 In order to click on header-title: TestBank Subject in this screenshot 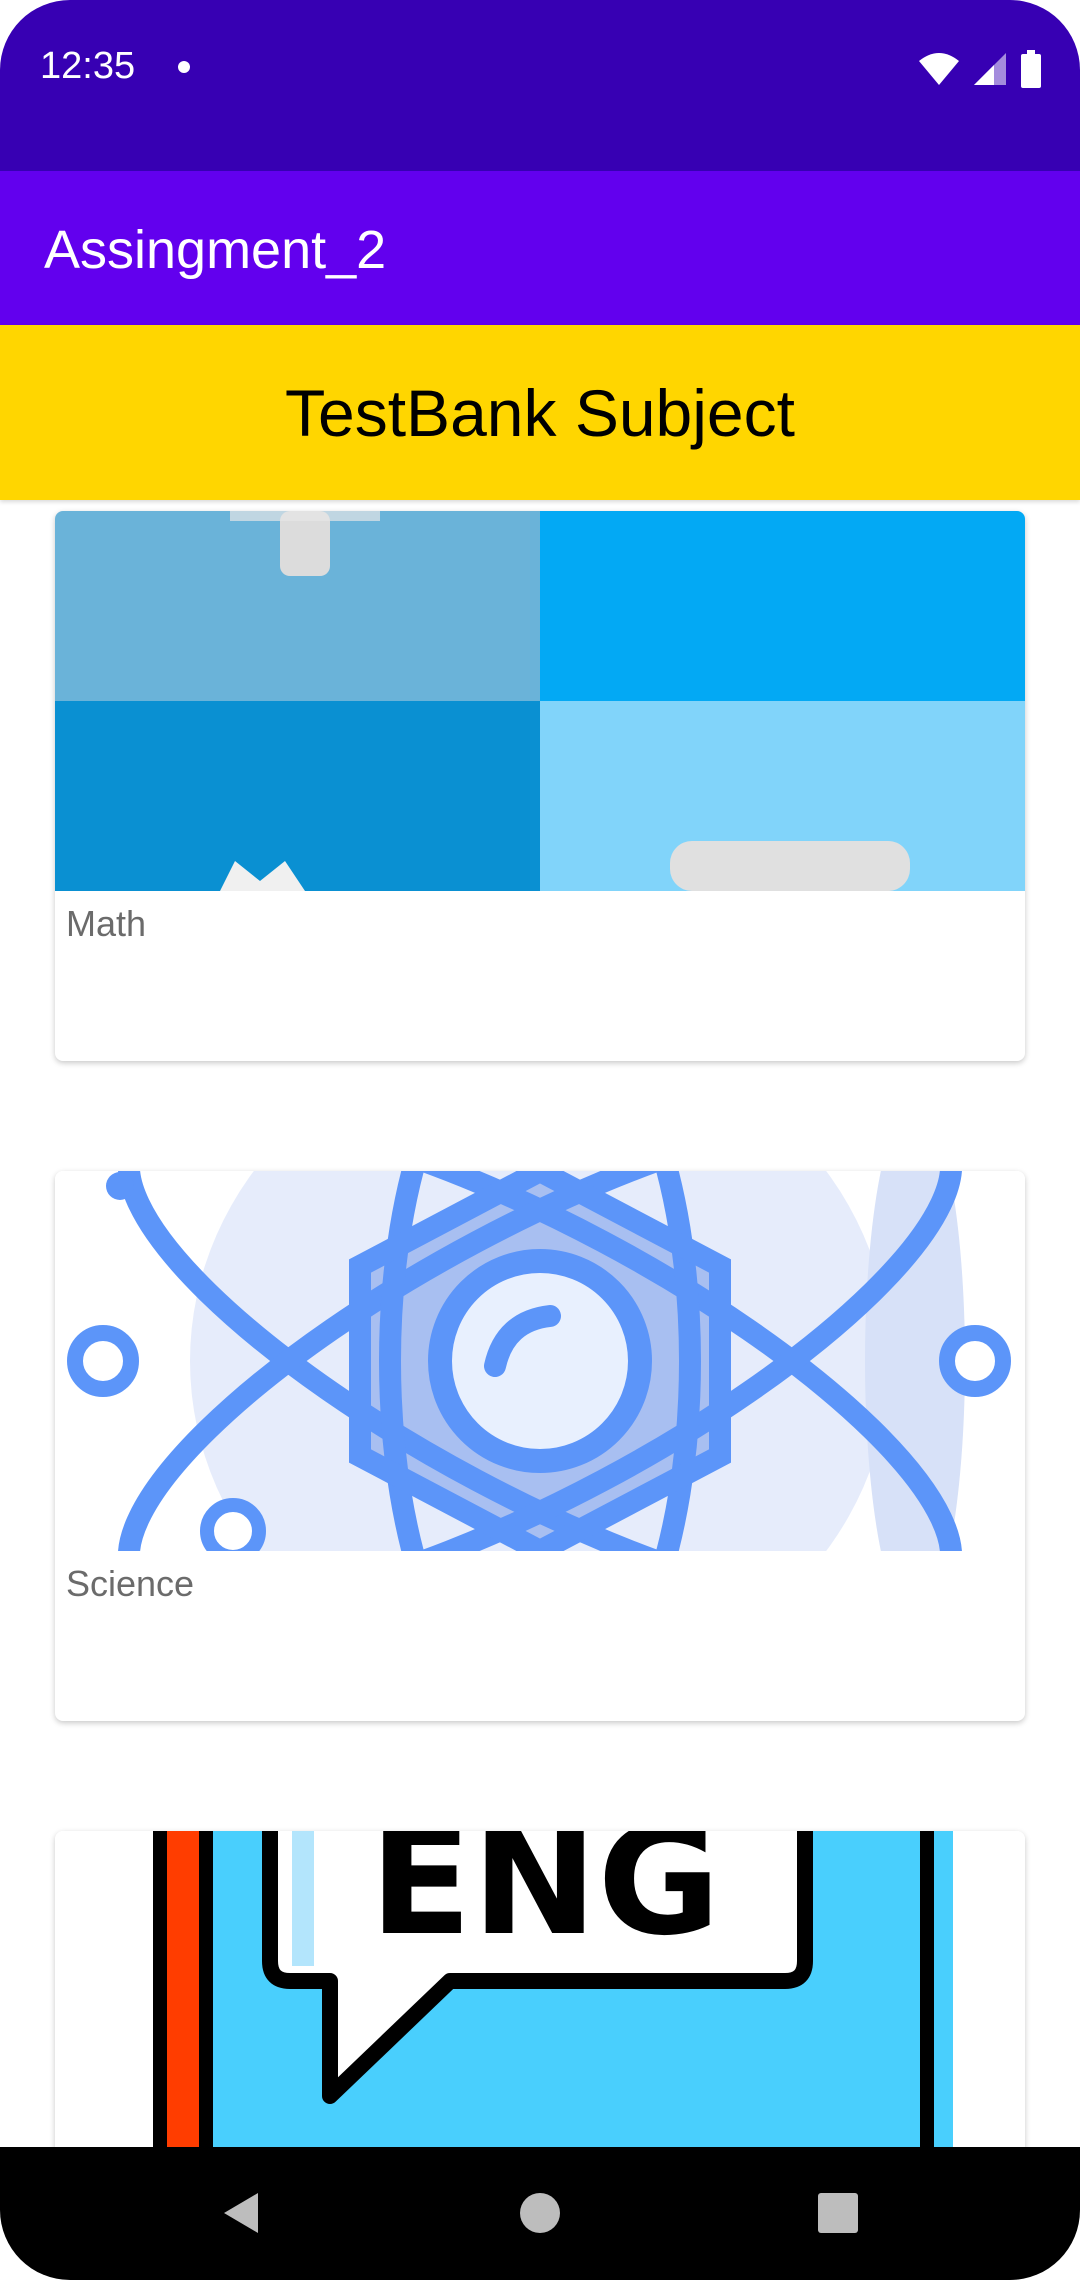, I will do `click(540, 412)`.